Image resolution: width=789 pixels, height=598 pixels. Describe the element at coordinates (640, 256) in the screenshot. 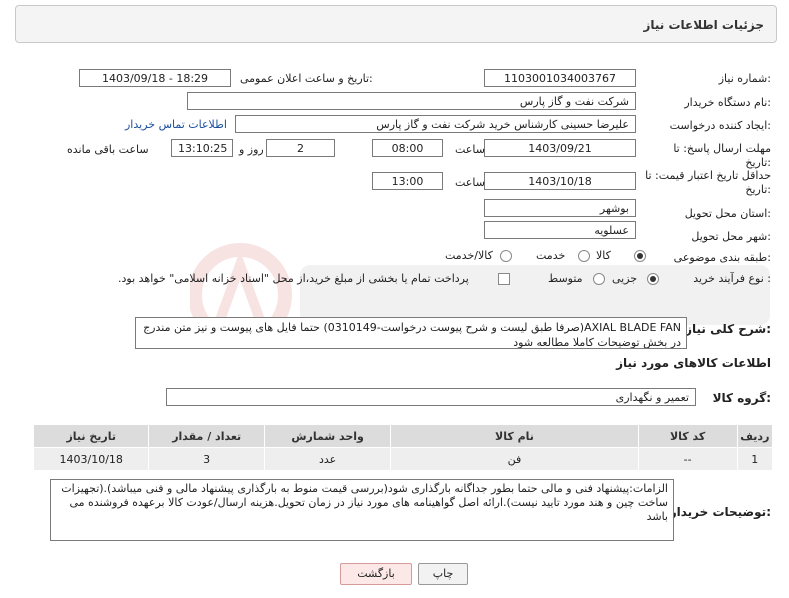

I see `category-goods-radio` at that location.